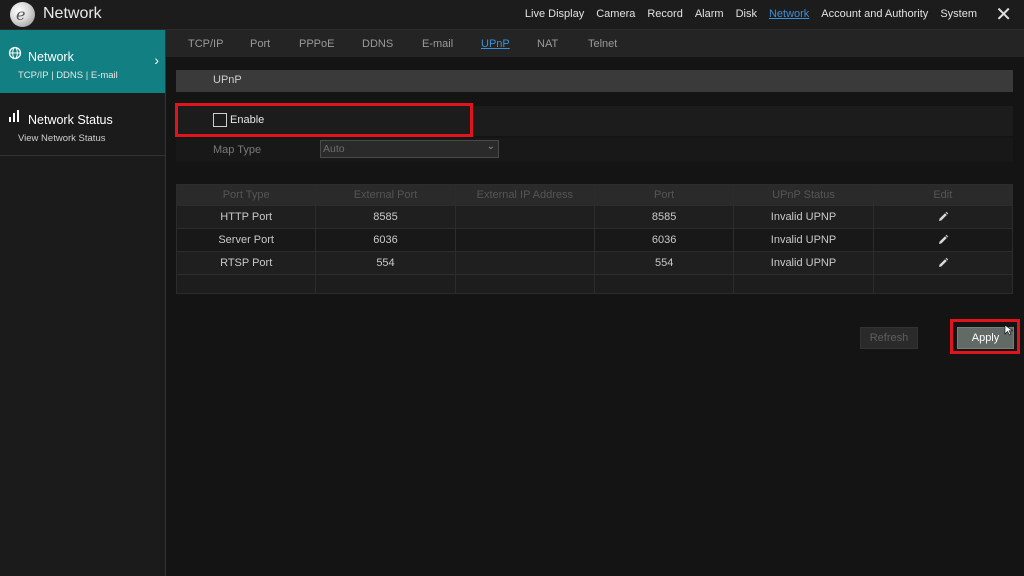 The image size is (1024, 576). I want to click on sidebar-item-subtitle: TCP/IP | DDNS | E-mail, so click(68, 75).